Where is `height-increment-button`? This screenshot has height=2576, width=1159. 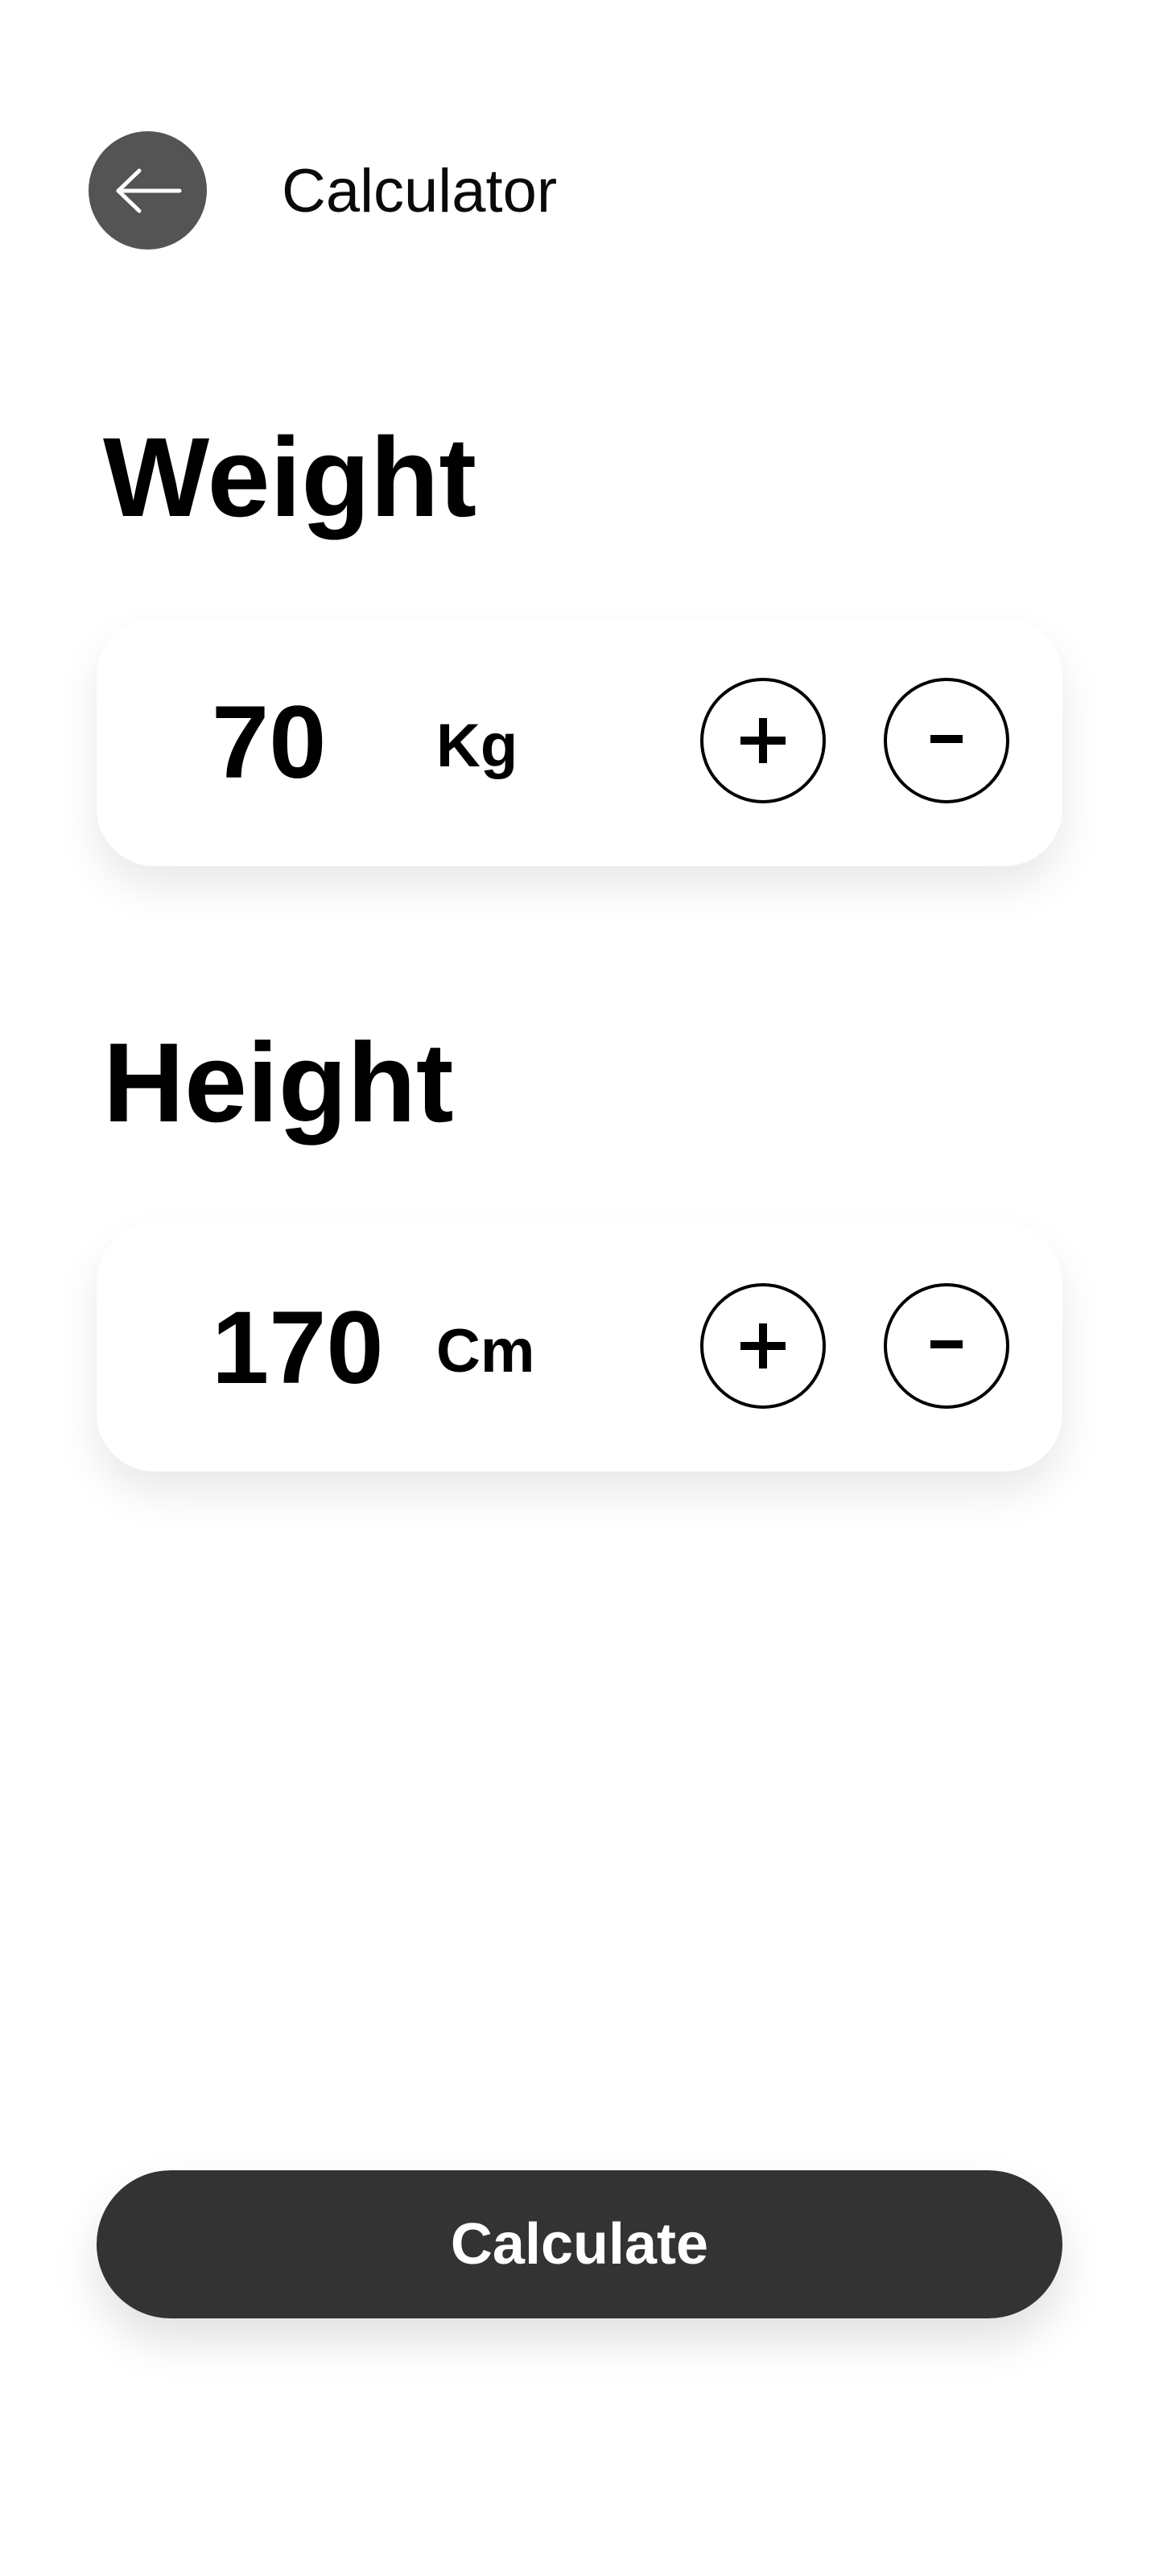 height-increment-button is located at coordinates (763, 1346).